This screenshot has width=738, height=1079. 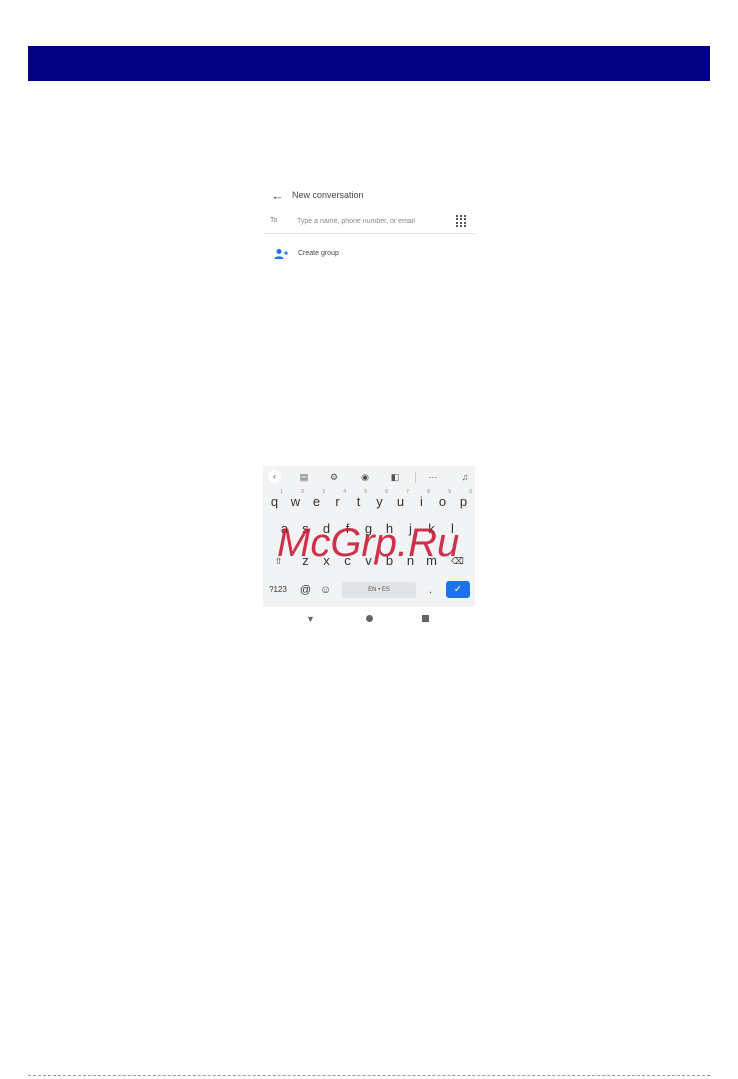 What do you see at coordinates (295, 500) in the screenshot?
I see `key-w: w2` at bounding box center [295, 500].